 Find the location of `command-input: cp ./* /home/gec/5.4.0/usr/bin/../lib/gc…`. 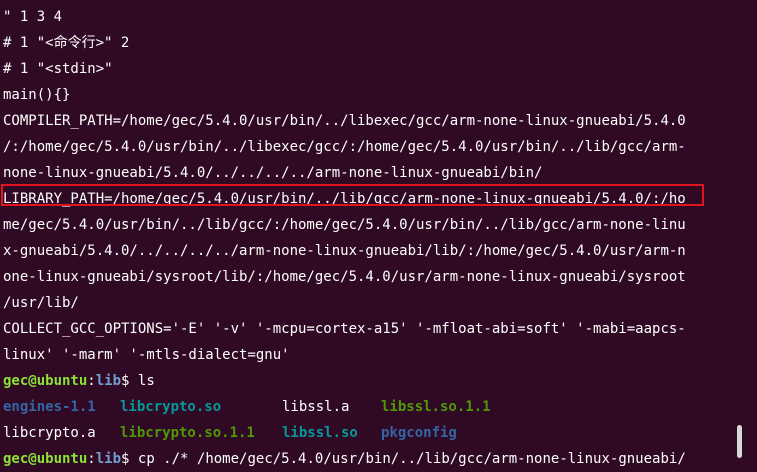

command-input: cp ./* /home/gec/5.4.0/usr/bin/../lib/gc… is located at coordinates (412, 459).